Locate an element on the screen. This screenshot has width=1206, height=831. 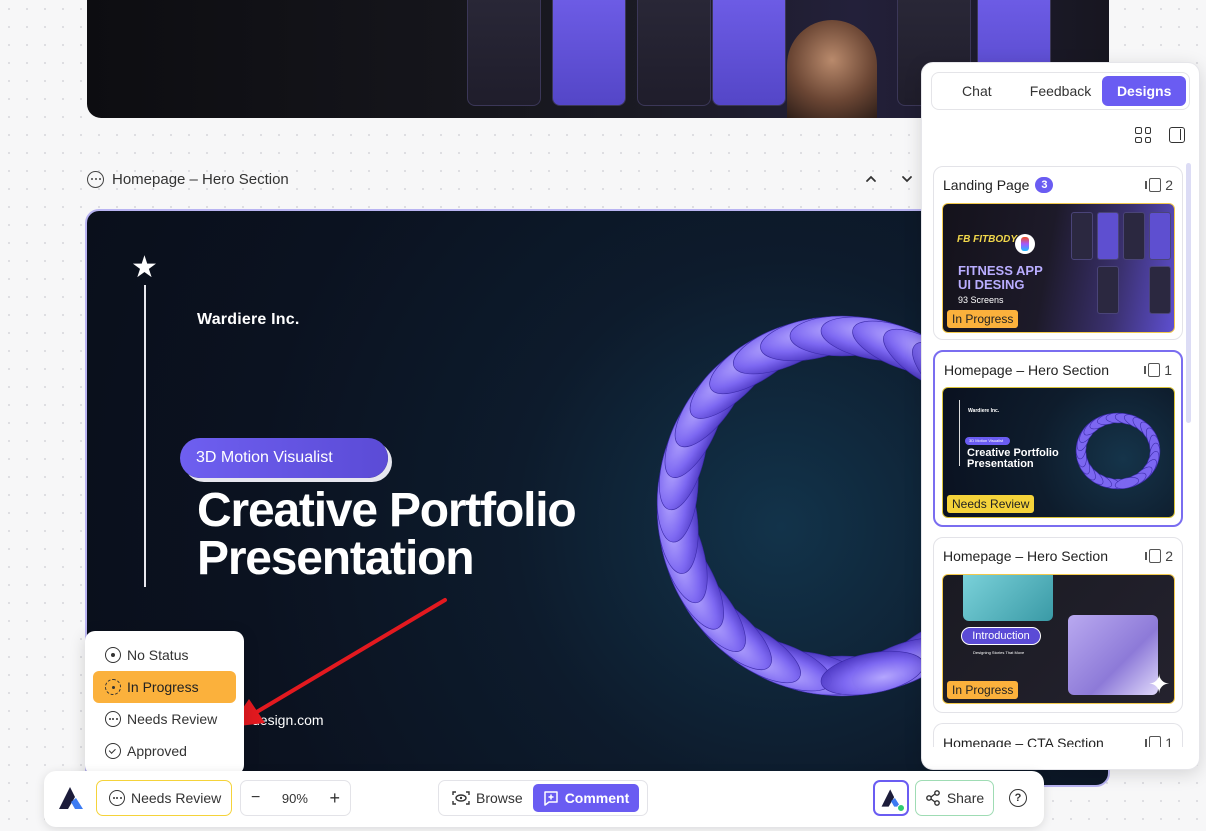
zoom-control: − 90% + is located at coordinates (295, 798).